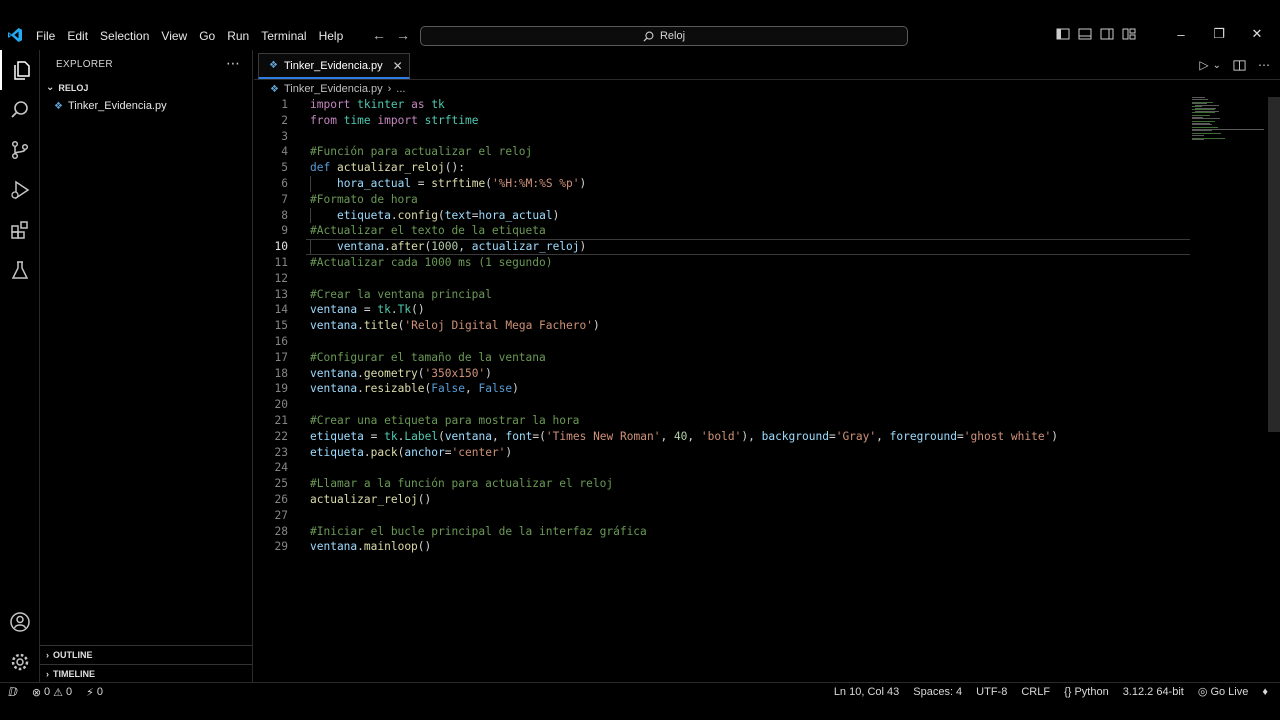 Image resolution: width=1280 pixels, height=720 pixels. Describe the element at coordinates (664, 36) in the screenshot. I see `command-center-search: Reloj` at that location.